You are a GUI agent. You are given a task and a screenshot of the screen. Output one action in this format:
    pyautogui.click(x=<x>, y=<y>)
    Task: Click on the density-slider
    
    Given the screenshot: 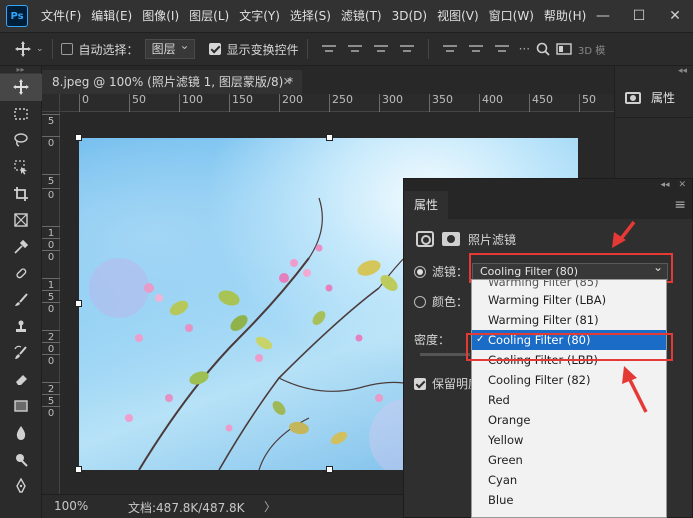 What is the action you would take?
    pyautogui.click(x=445, y=354)
    